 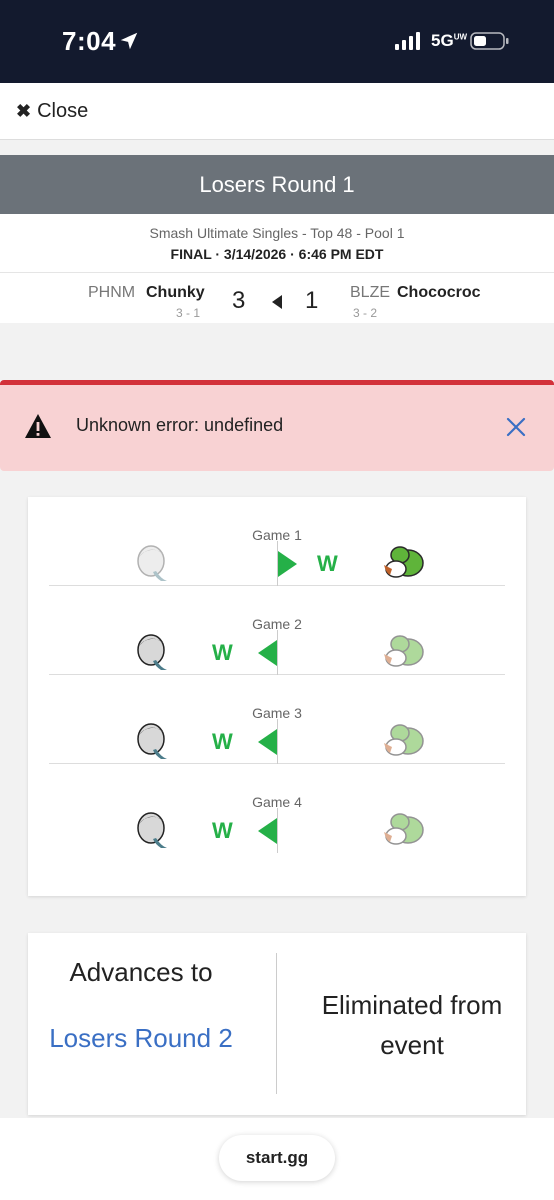 What do you see at coordinates (277, 41) in the screenshot?
I see `status-bar: 7:04 5GUW` at bounding box center [277, 41].